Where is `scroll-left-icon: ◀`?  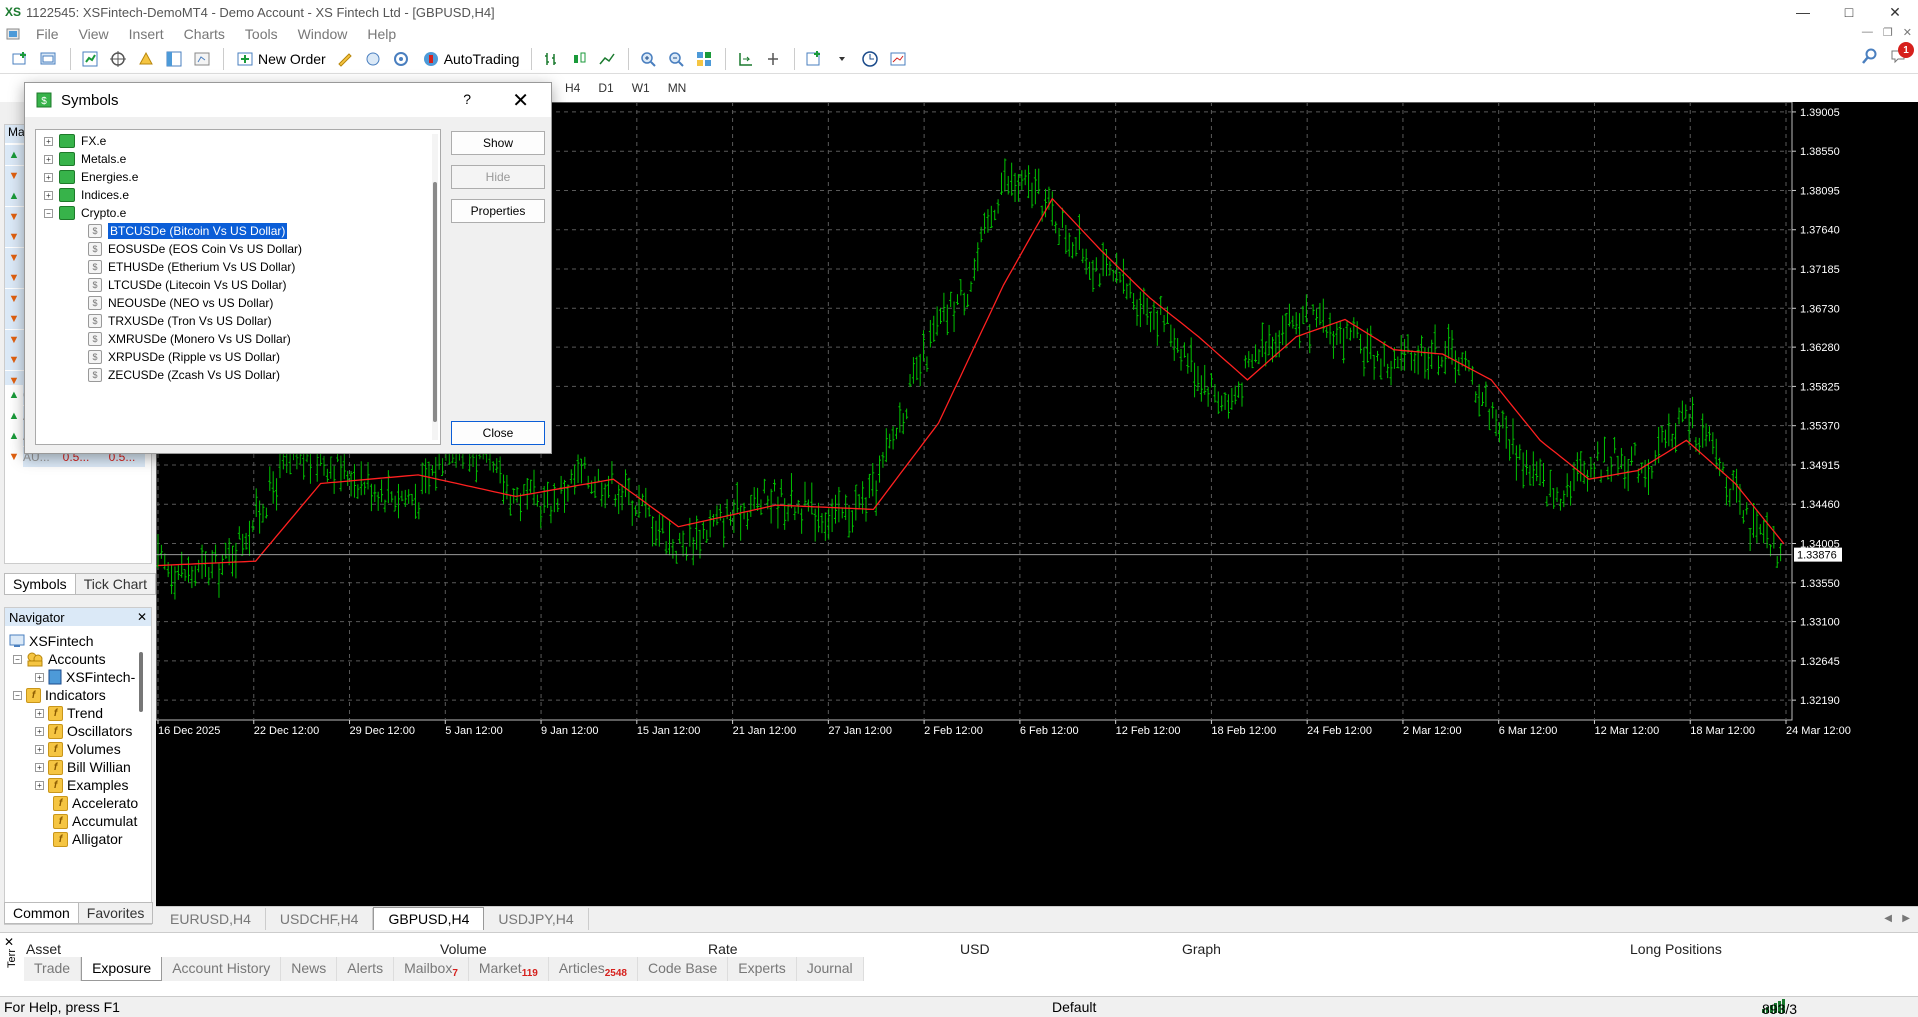 scroll-left-icon: ◀ is located at coordinates (1888, 918).